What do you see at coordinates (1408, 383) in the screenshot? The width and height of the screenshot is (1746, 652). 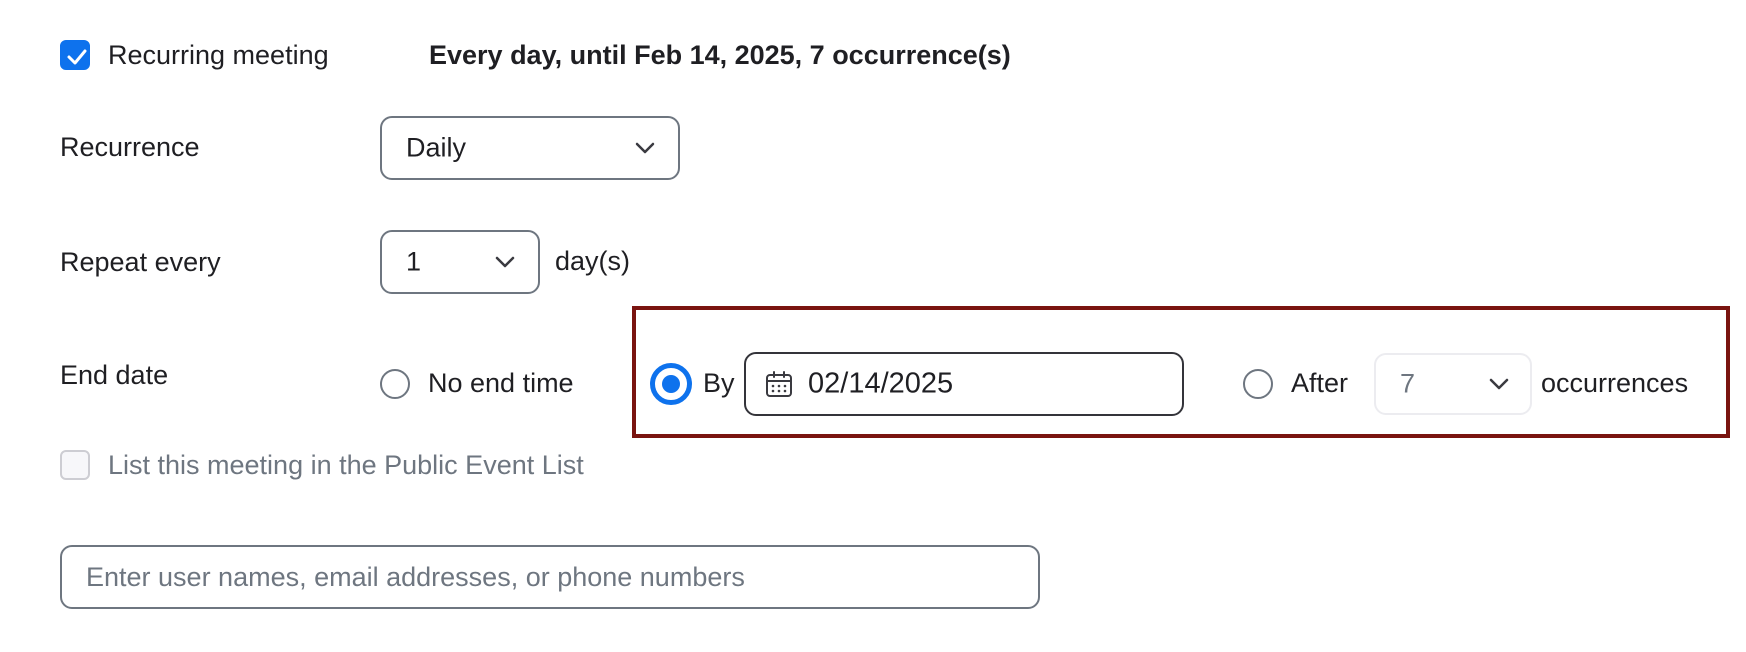 I see `occurrences-value: 7` at bounding box center [1408, 383].